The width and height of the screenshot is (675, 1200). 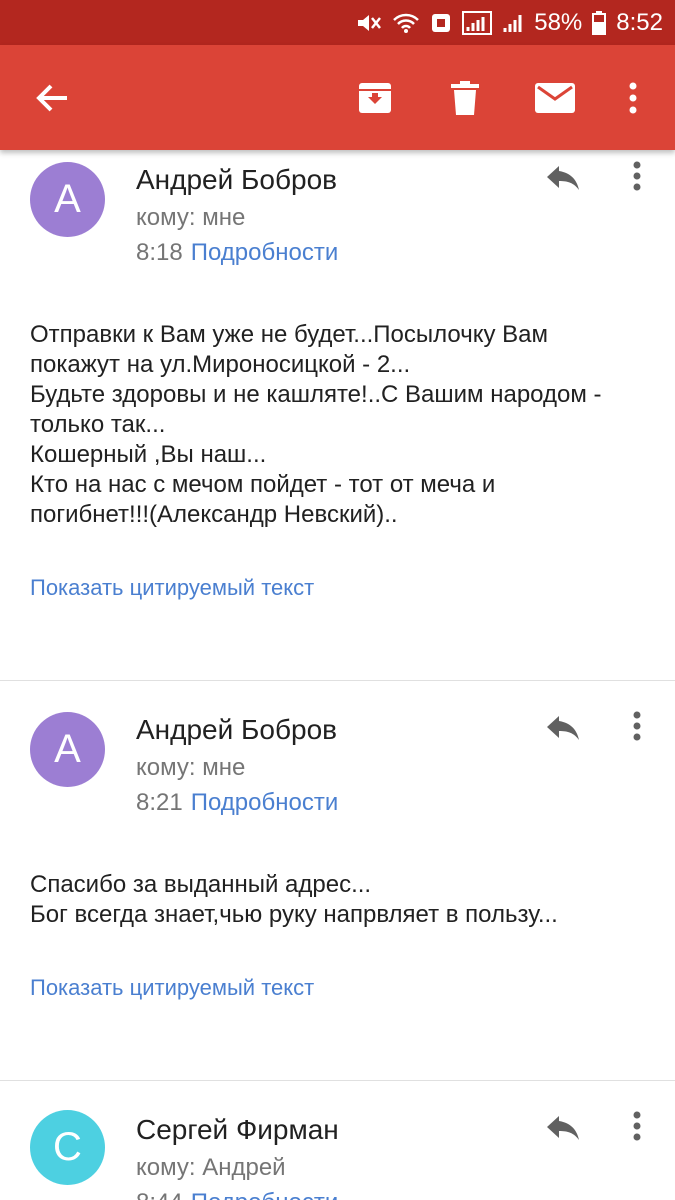 I want to click on archive-button, so click(x=375, y=97).